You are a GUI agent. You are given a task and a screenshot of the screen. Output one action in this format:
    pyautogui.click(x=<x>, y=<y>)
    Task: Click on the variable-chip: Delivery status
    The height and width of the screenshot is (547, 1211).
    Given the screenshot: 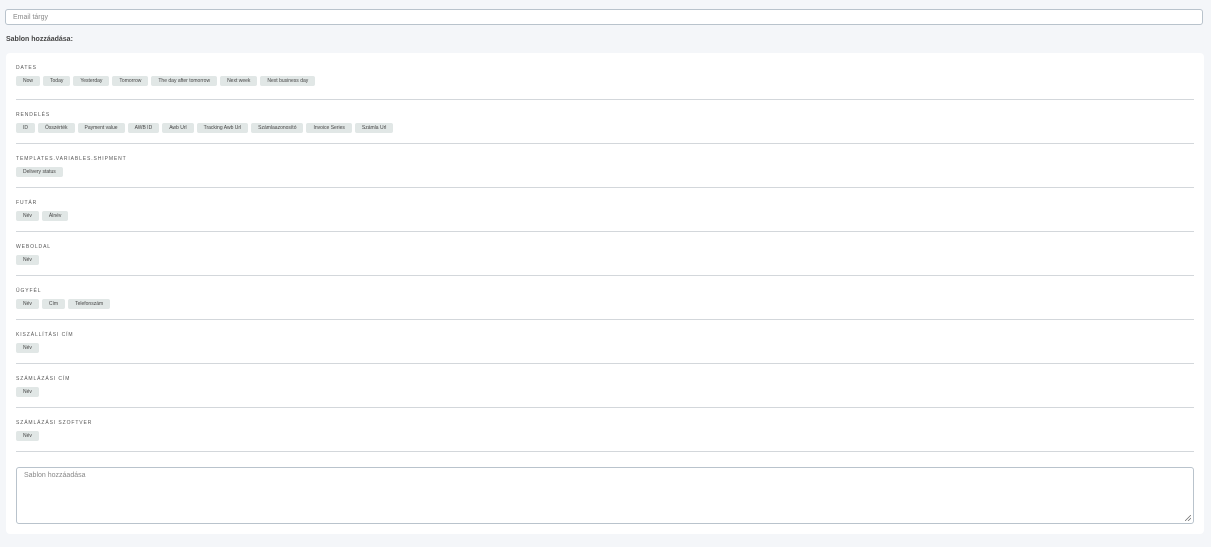 What is the action you would take?
    pyautogui.click(x=39, y=172)
    